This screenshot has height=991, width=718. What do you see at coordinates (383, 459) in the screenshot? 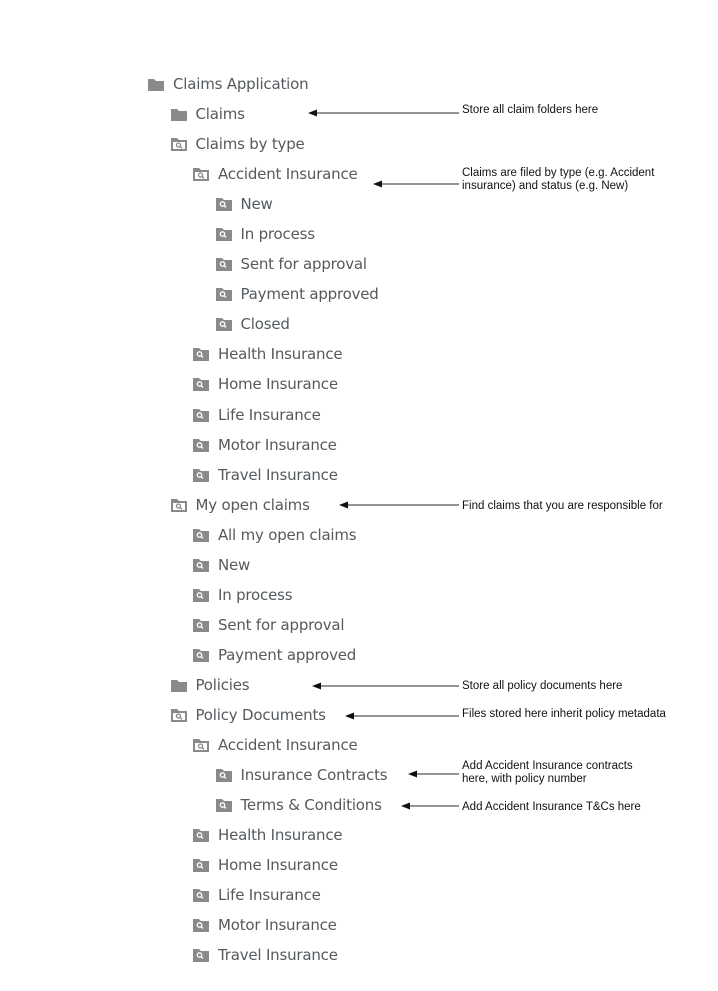
I see `annotation-arrows` at bounding box center [383, 459].